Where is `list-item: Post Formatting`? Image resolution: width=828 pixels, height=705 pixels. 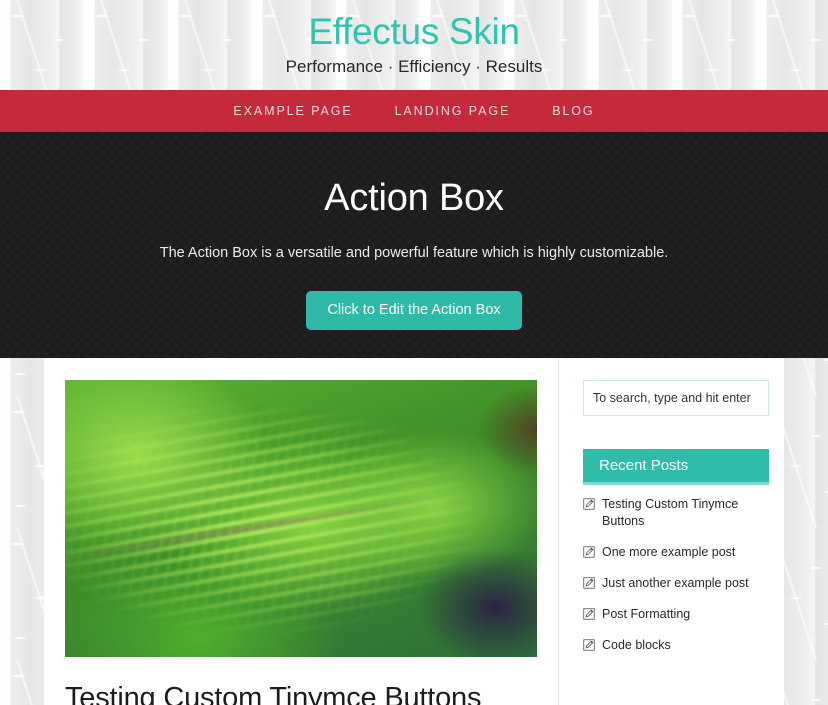
list-item: Post Formatting is located at coordinates (675, 614).